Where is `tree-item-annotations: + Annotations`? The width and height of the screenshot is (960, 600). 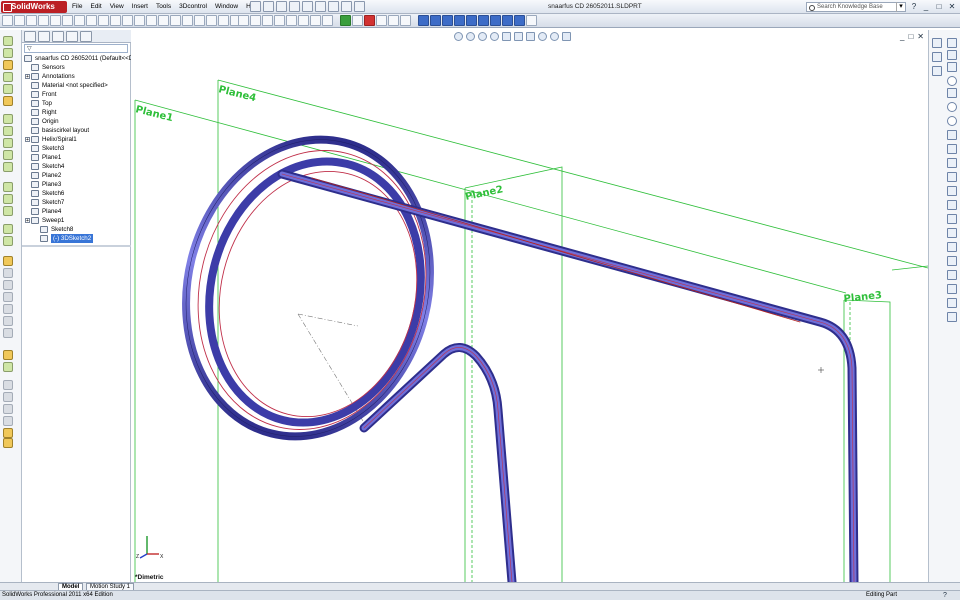 tree-item-annotations: + Annotations is located at coordinates (76, 76).